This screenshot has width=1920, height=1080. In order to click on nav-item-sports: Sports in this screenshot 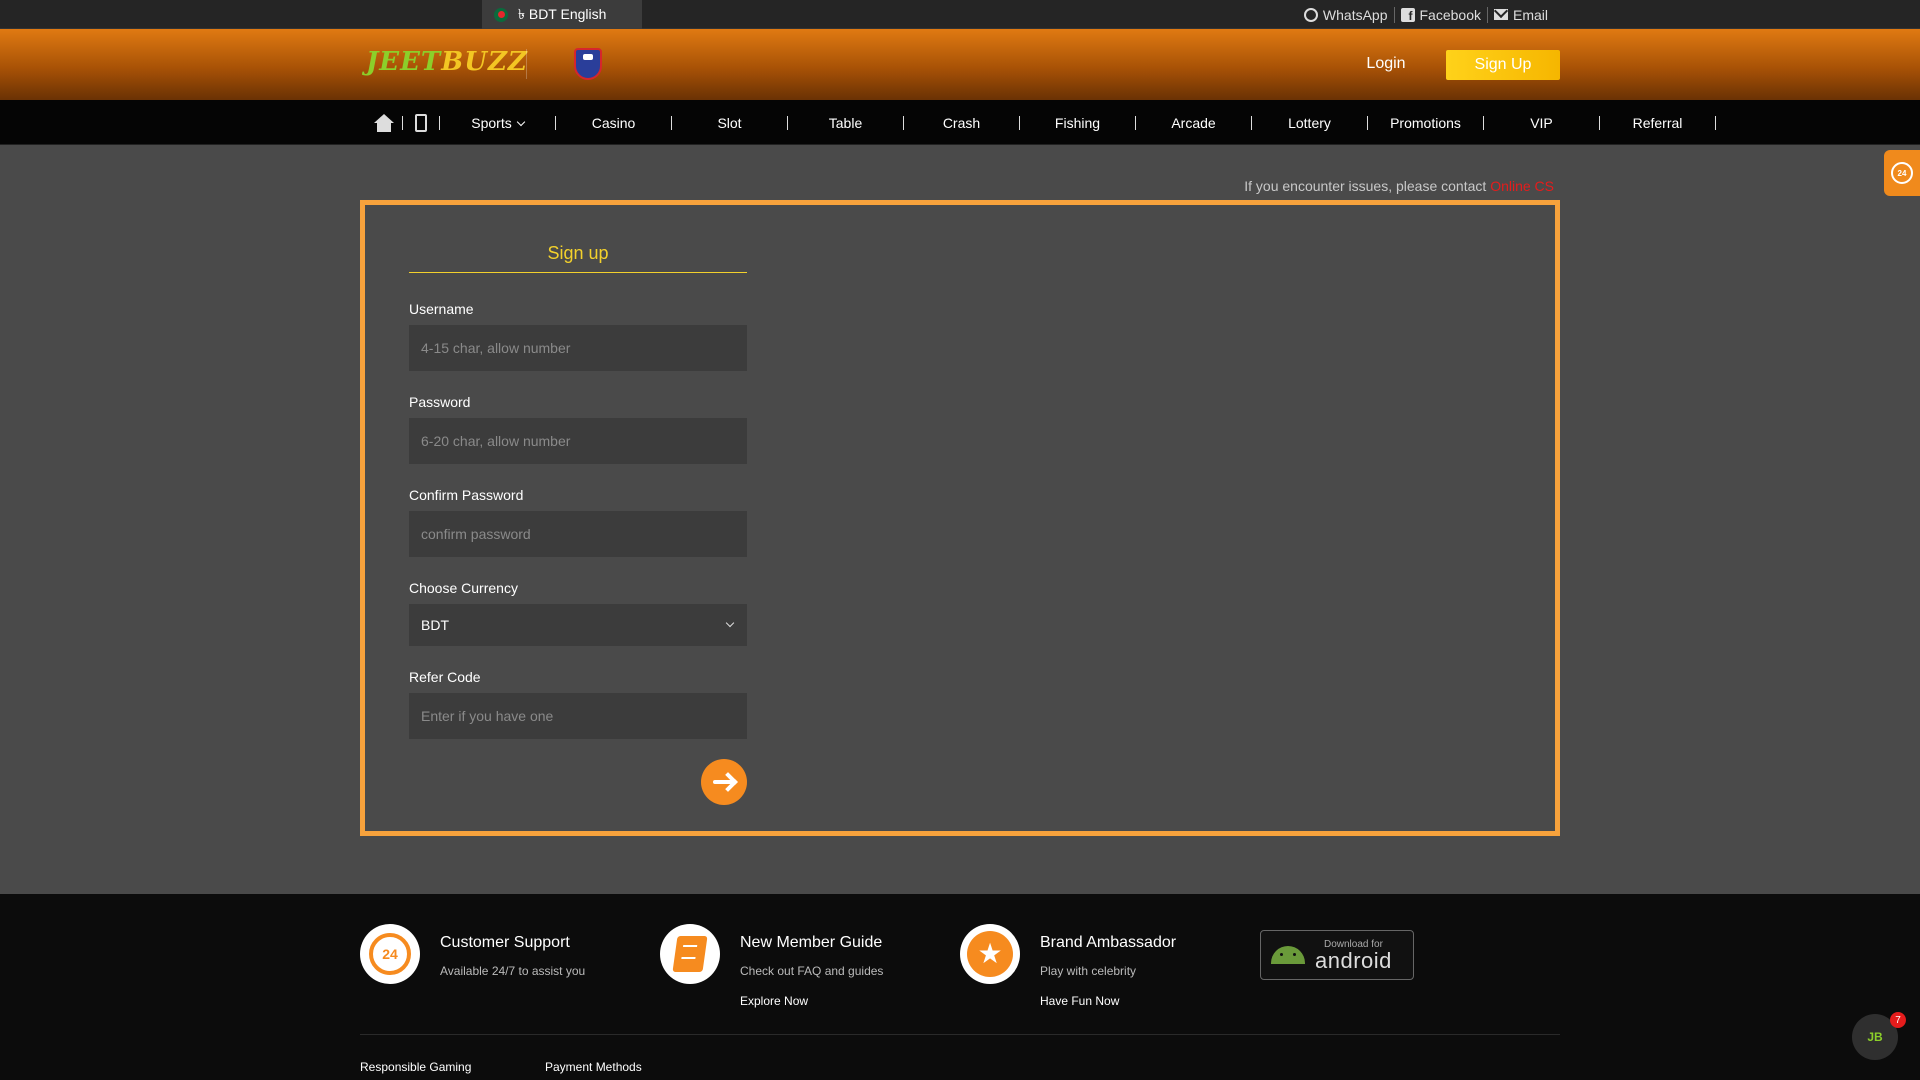, I will do `click(497, 123)`.